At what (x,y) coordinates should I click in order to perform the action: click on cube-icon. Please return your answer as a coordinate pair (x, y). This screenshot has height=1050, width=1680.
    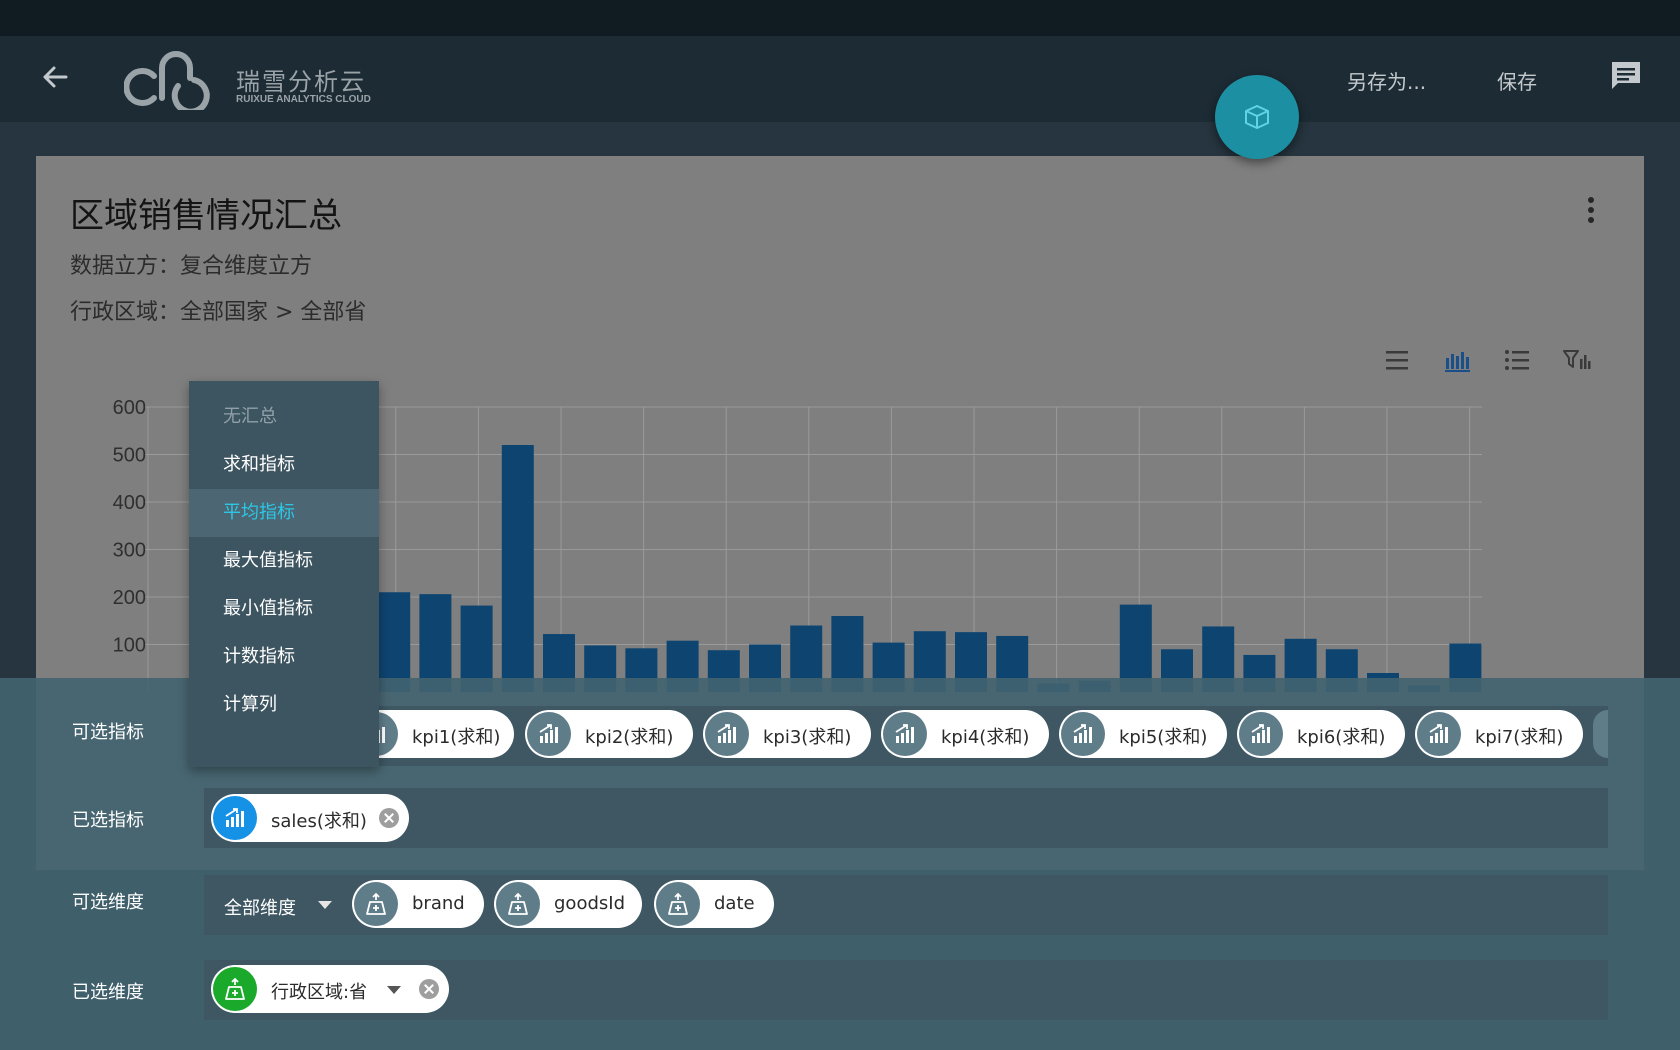
    Looking at the image, I should click on (1257, 117).